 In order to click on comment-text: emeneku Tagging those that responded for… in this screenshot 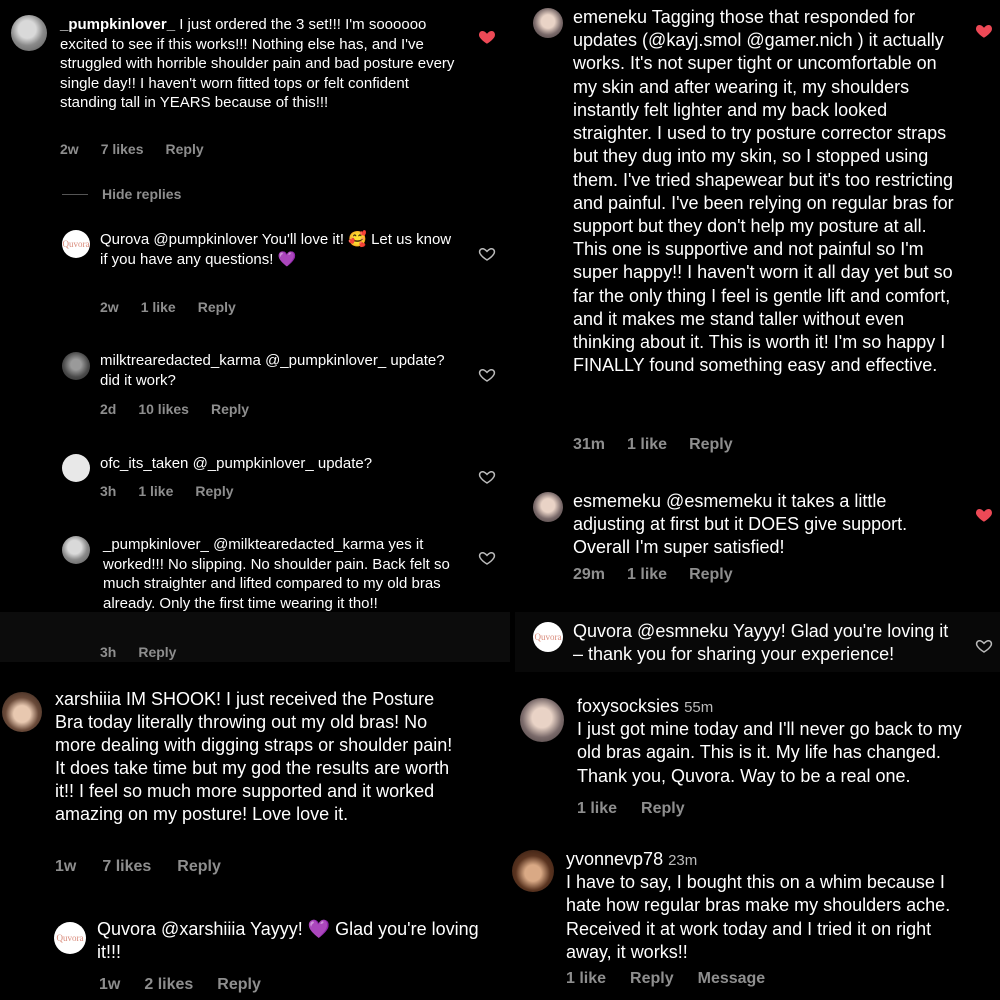, I will do `click(765, 192)`.